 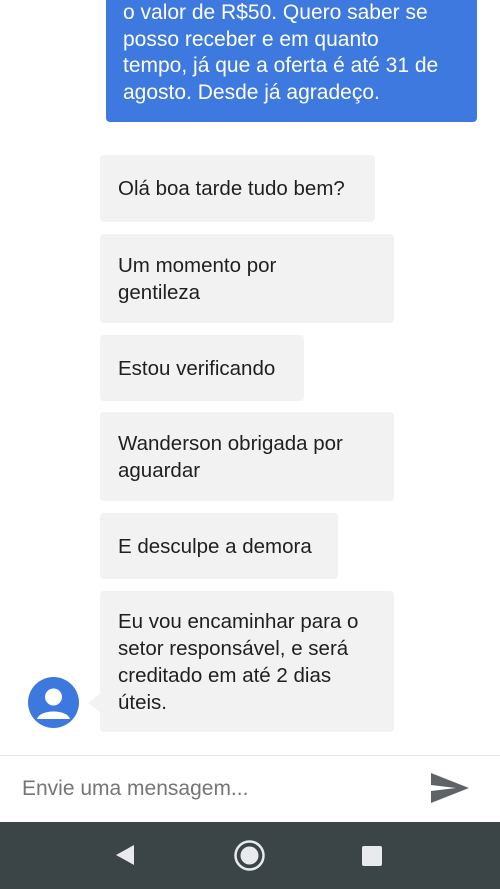 I want to click on home-button, so click(x=249, y=855).